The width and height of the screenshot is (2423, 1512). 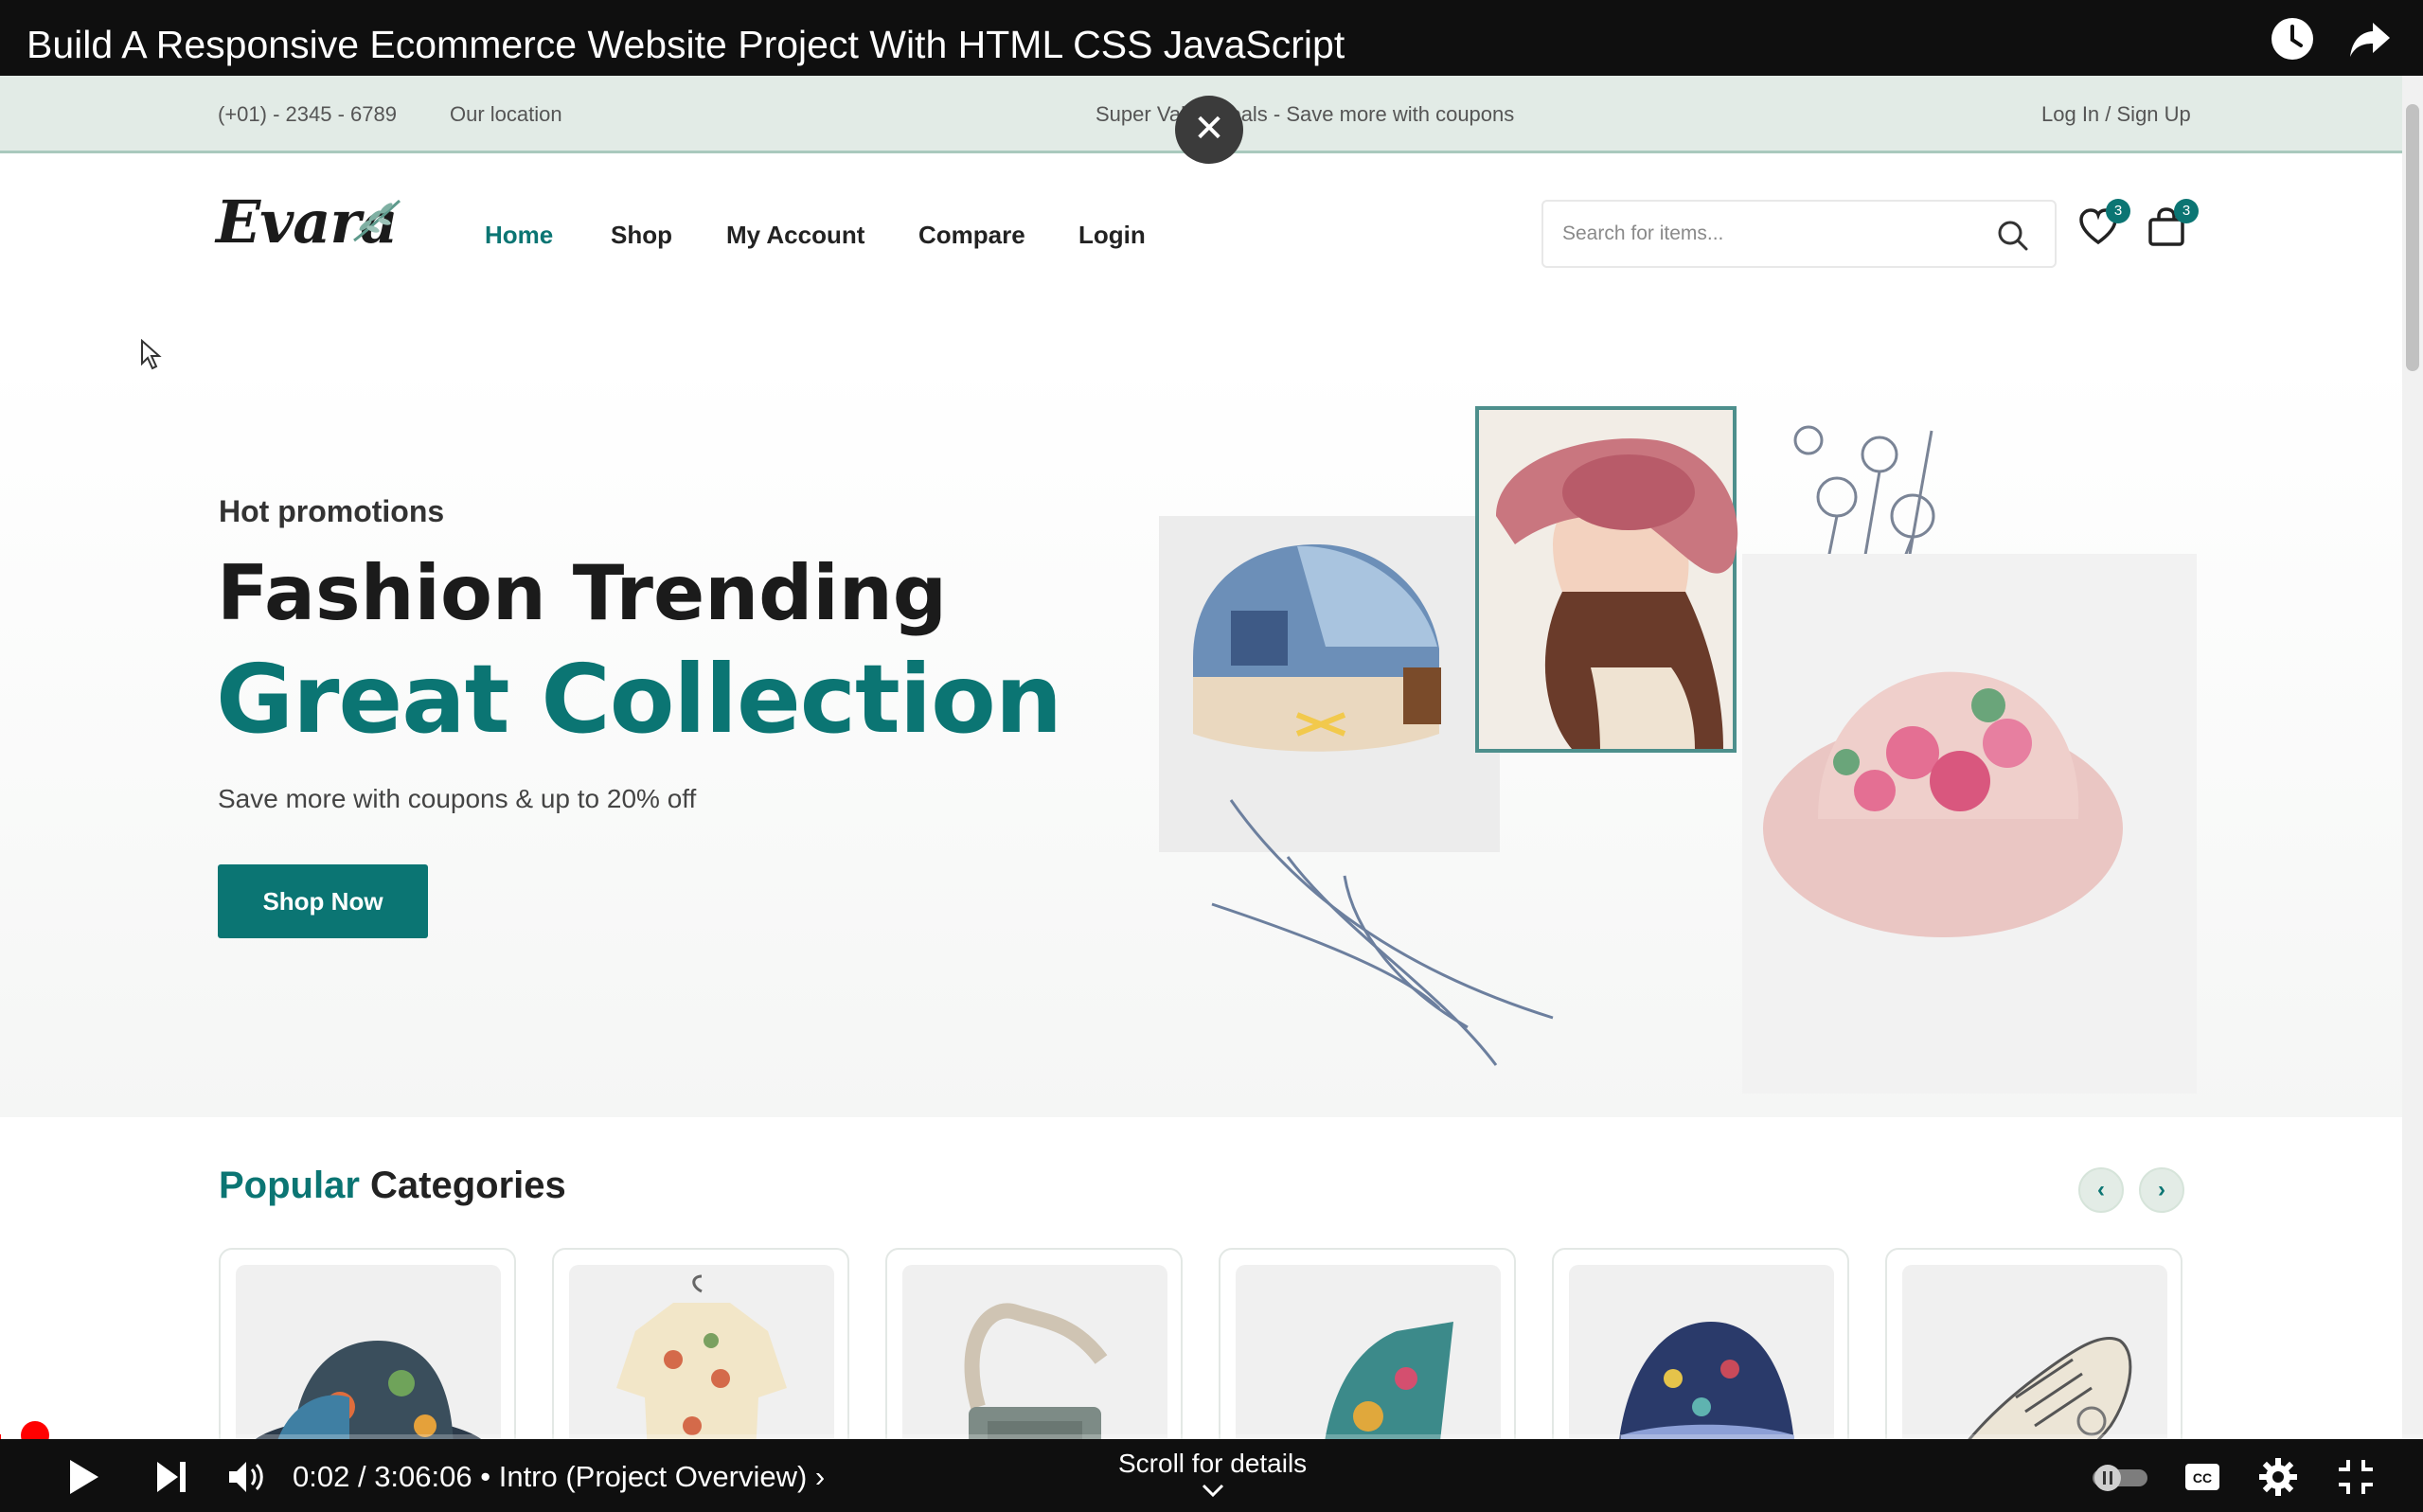 What do you see at coordinates (1036, 1371) in the screenshot?
I see `bag-image` at bounding box center [1036, 1371].